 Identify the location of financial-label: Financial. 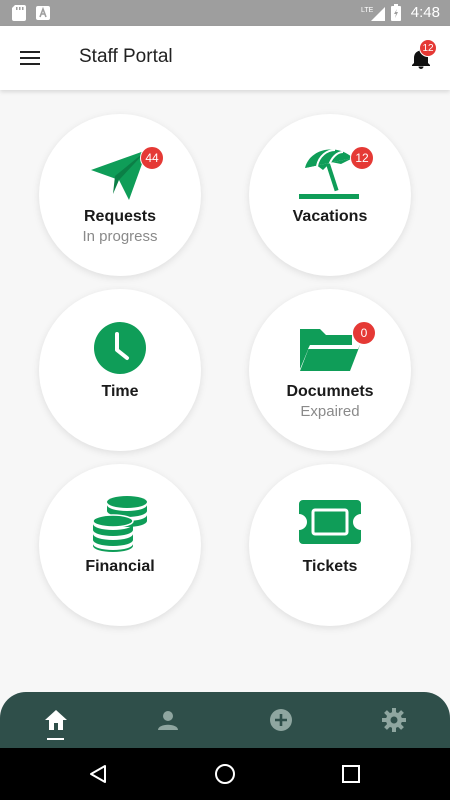
(120, 566).